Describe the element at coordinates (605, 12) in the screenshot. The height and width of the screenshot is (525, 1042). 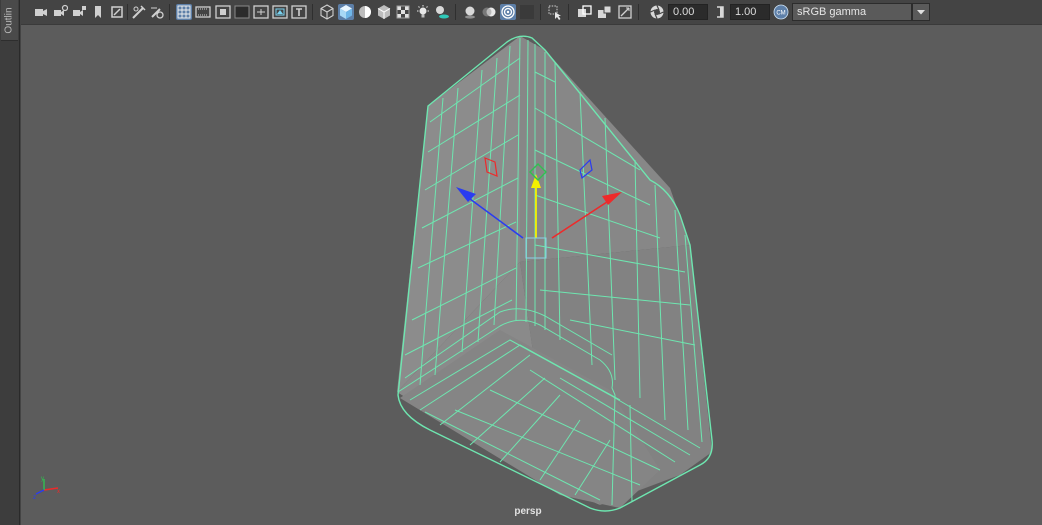
I see `xray-joints-icon` at that location.